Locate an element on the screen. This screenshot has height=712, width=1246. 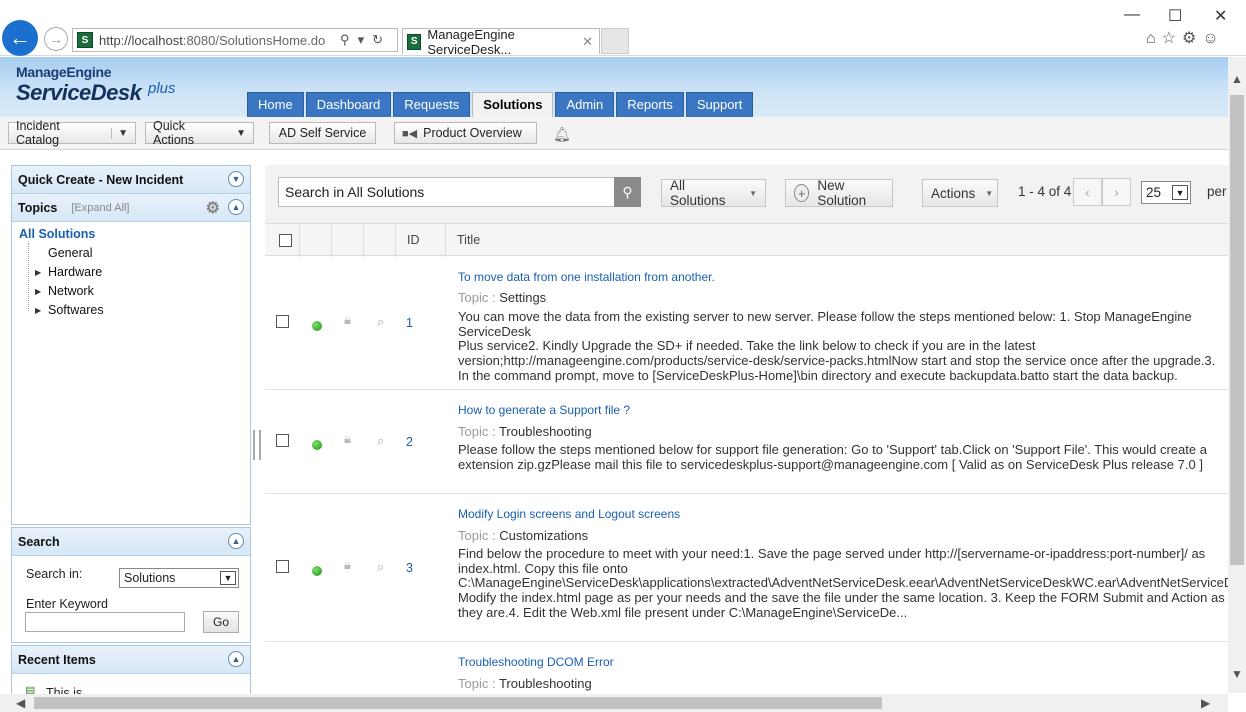
bell-icon: 🔔︎ is located at coordinates (562, 134).